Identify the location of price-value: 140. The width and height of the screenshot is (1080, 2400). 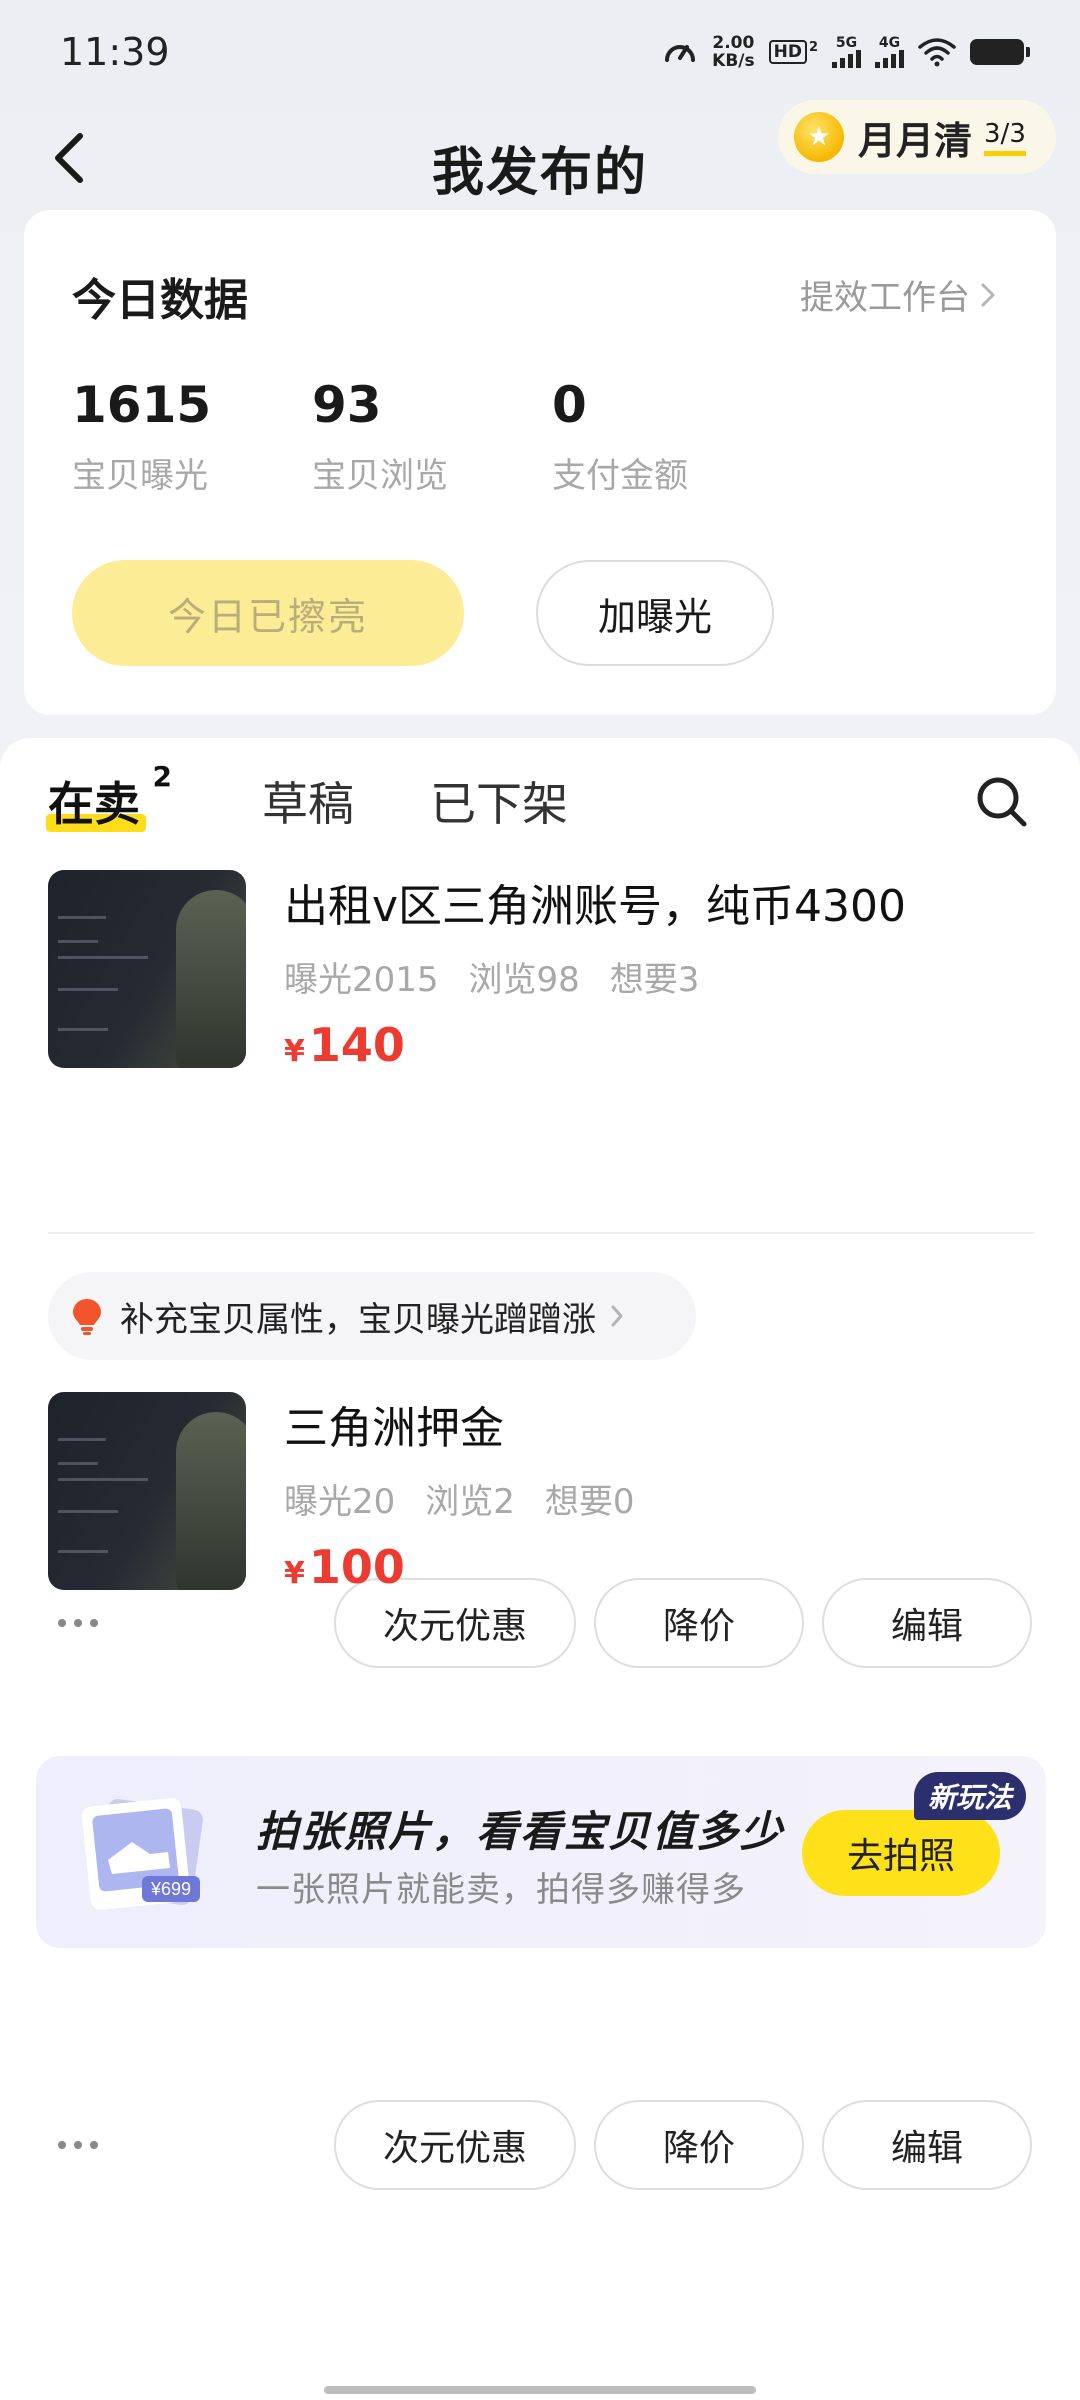
(356, 1045).